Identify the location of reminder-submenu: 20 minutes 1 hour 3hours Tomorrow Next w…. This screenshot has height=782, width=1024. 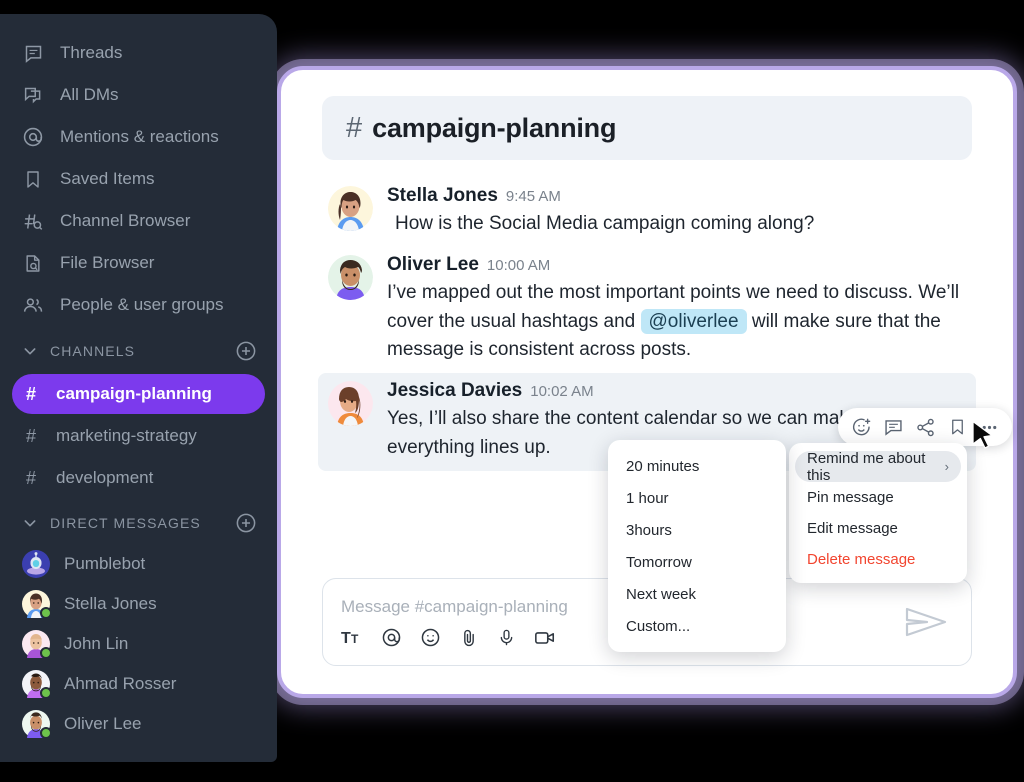
(697, 546).